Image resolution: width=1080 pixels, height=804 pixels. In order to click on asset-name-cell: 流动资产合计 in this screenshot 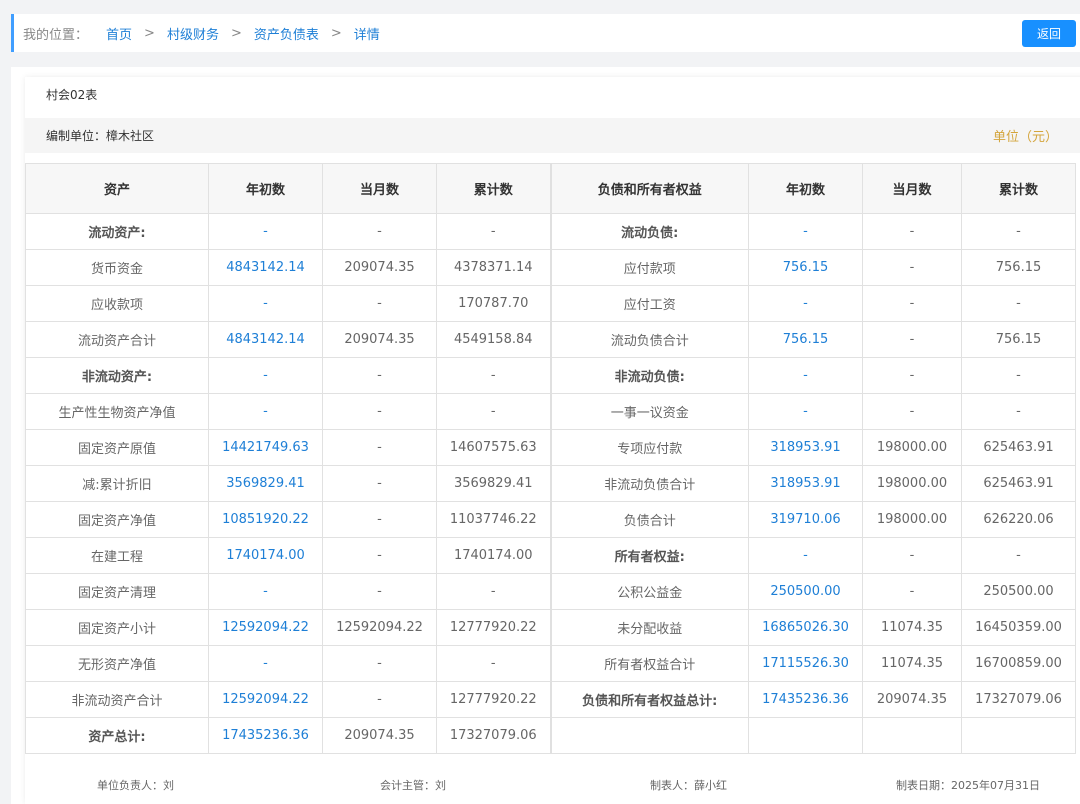, I will do `click(117, 339)`.